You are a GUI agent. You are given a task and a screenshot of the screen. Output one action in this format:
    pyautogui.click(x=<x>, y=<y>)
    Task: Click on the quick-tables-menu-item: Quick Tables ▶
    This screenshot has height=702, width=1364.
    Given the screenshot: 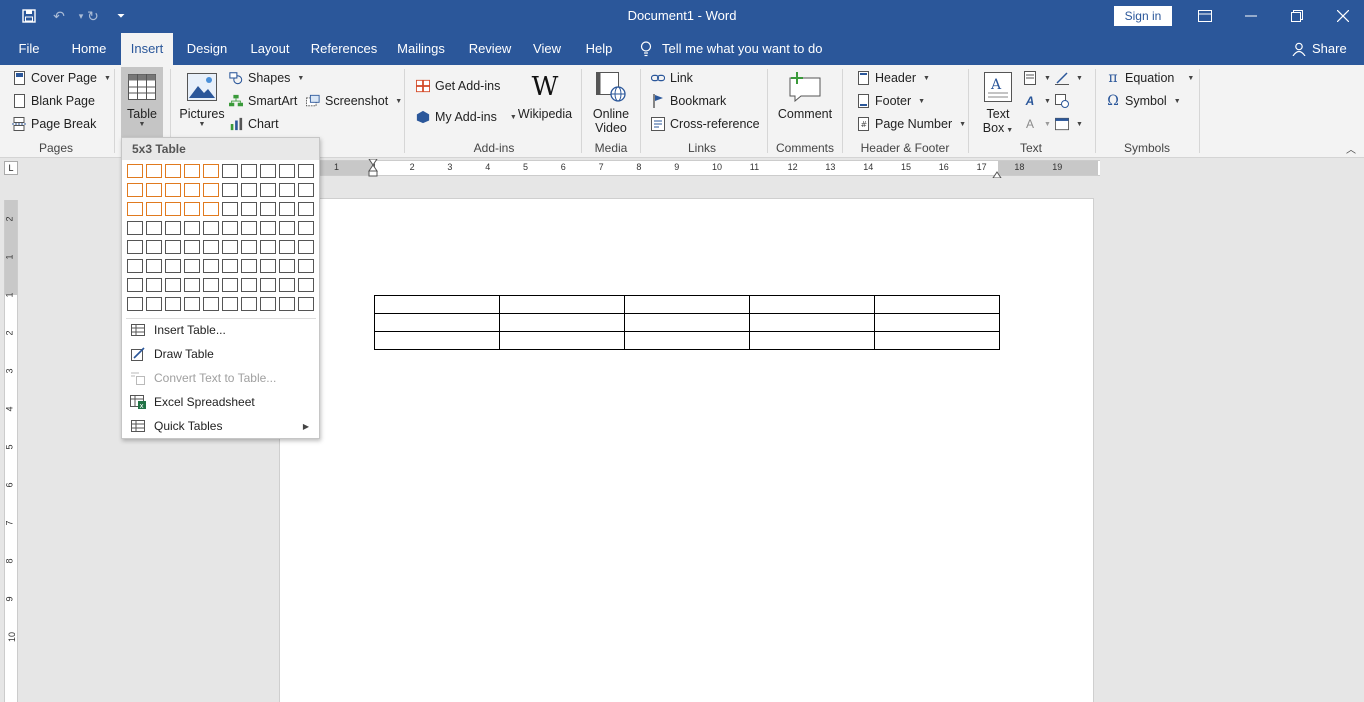 What is the action you would take?
    pyautogui.click(x=220, y=426)
    